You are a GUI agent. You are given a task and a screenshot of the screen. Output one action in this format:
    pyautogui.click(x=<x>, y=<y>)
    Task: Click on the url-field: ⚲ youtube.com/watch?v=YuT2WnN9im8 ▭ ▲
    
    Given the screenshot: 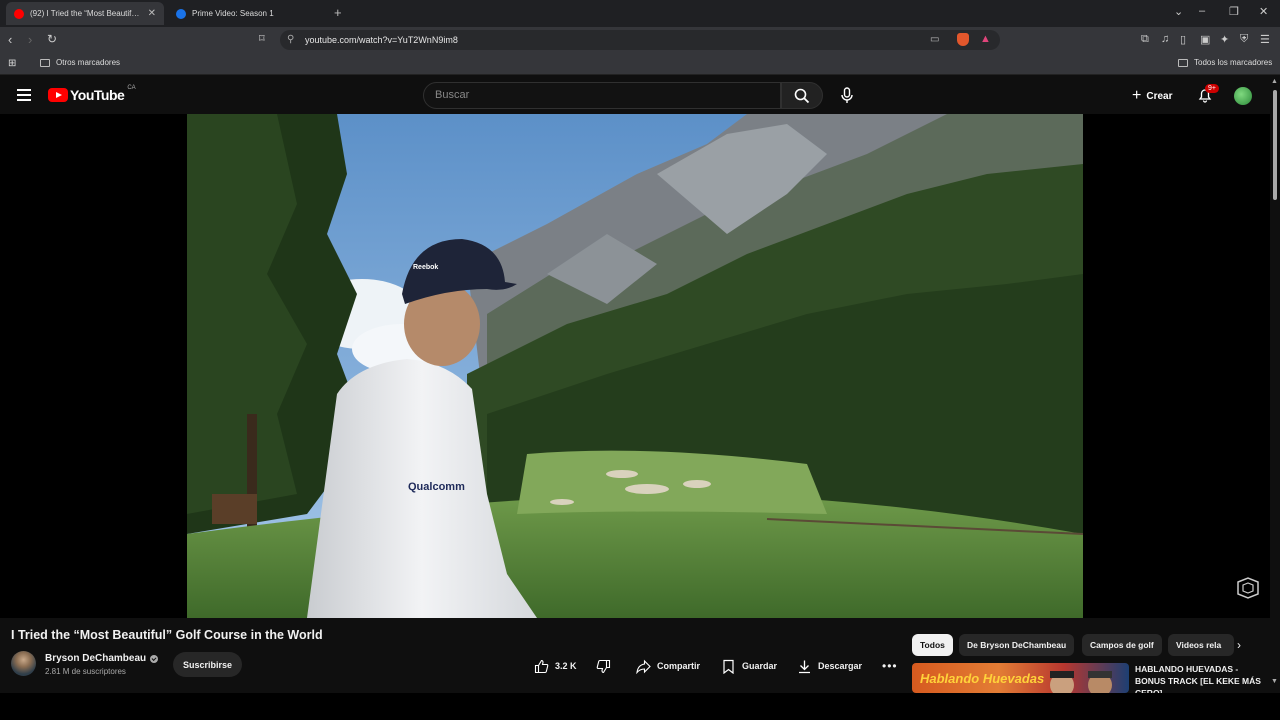 What is the action you would take?
    pyautogui.click(x=640, y=40)
    